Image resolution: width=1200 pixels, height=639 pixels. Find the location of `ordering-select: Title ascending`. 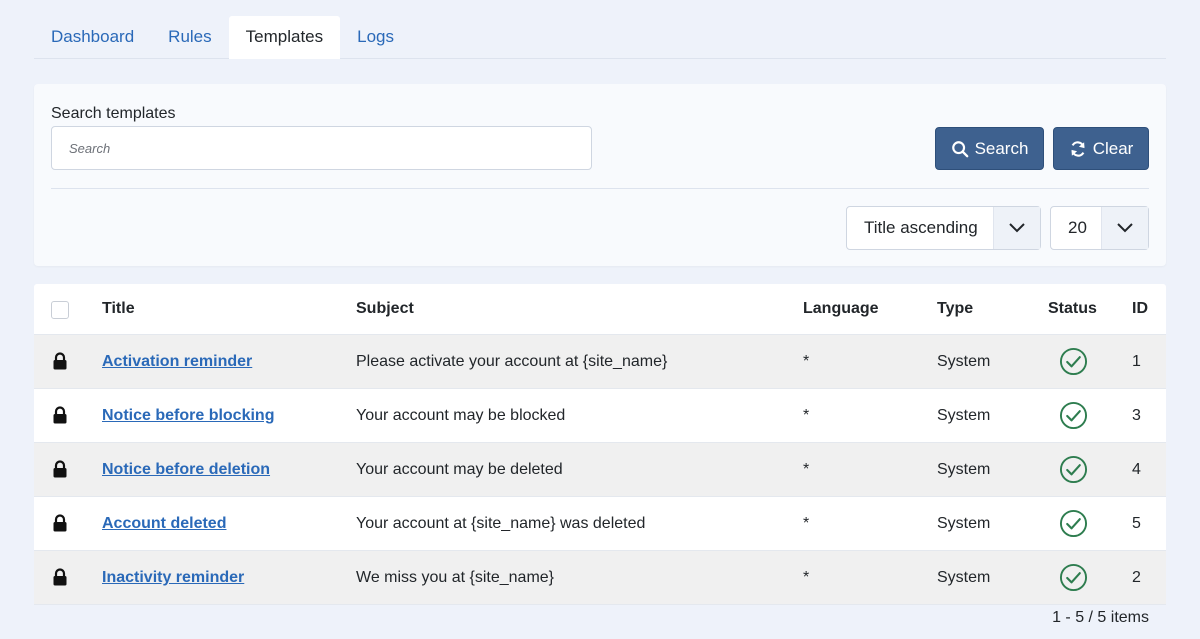

ordering-select: Title ascending is located at coordinates (943, 228).